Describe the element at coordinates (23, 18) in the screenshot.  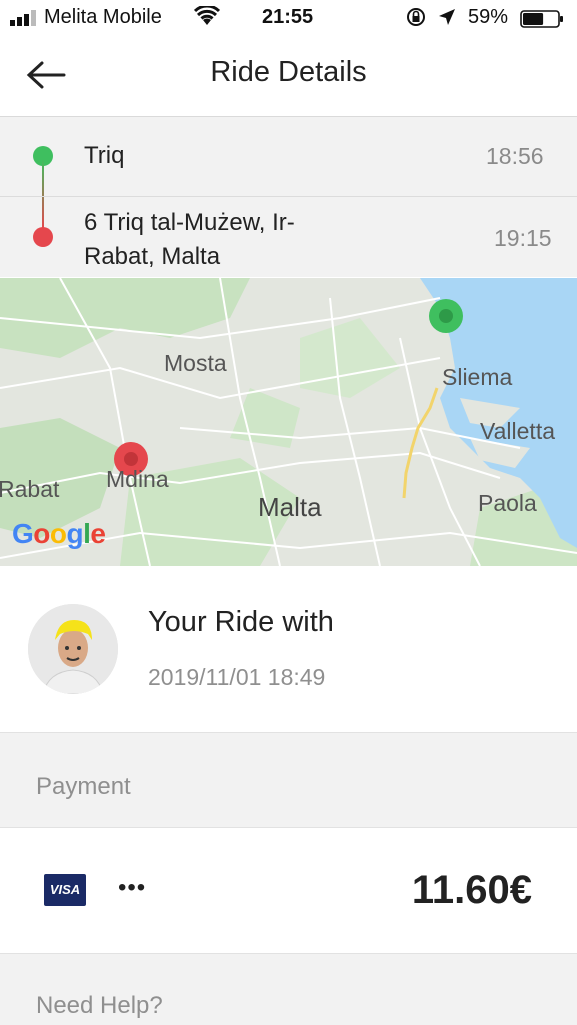
I see `signal-icon` at that location.